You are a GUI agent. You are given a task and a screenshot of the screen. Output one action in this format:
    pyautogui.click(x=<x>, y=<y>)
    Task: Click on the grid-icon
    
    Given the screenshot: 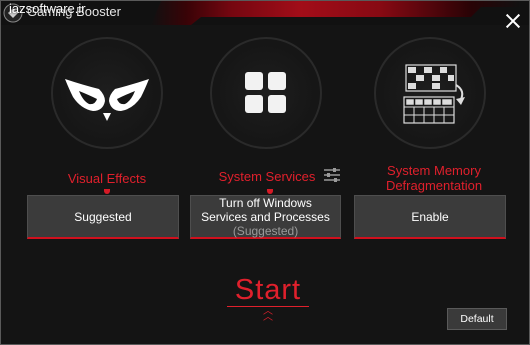 What is the action you would take?
    pyautogui.click(x=265, y=92)
    